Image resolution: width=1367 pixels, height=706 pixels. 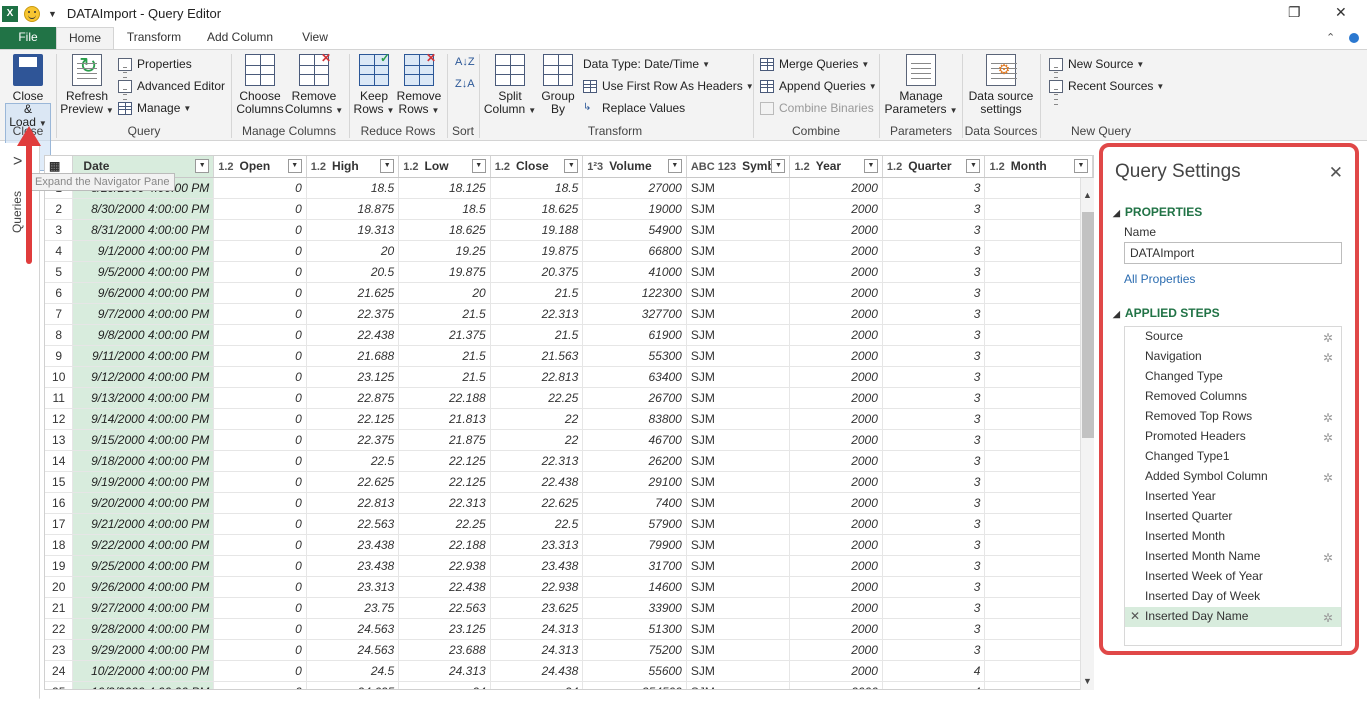 What do you see at coordinates (634, 108) in the screenshot?
I see `replace-values-button: ↳ Replace Values` at bounding box center [634, 108].